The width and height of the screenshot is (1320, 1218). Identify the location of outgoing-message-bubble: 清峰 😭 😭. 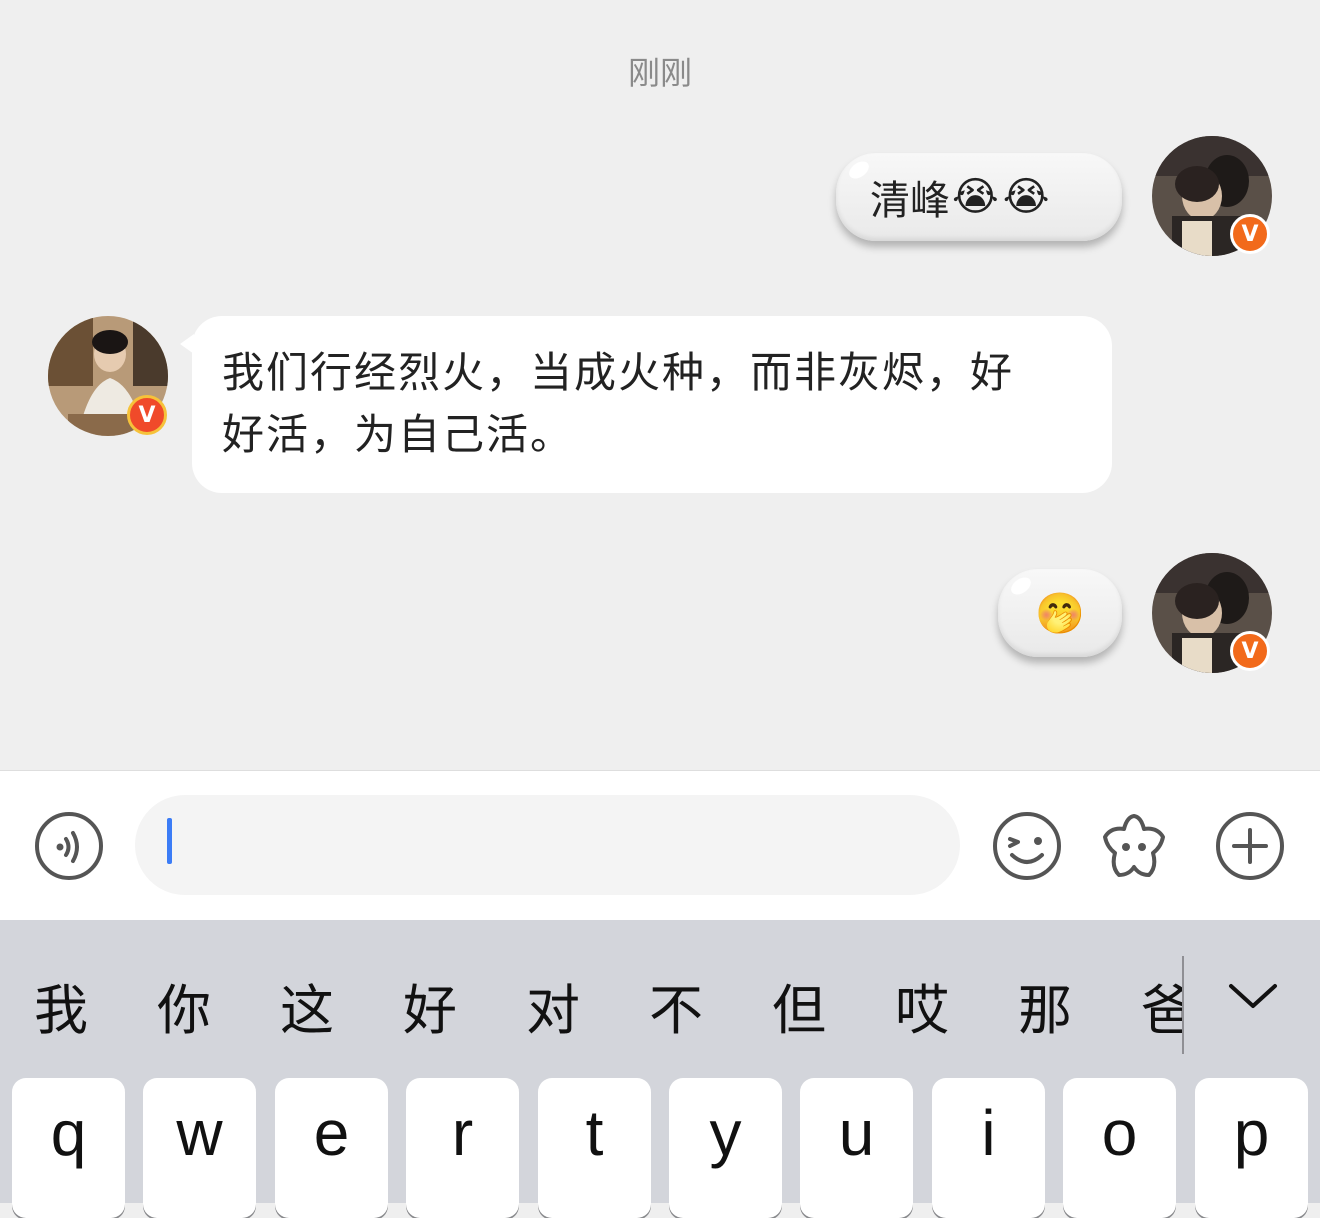
(979, 197).